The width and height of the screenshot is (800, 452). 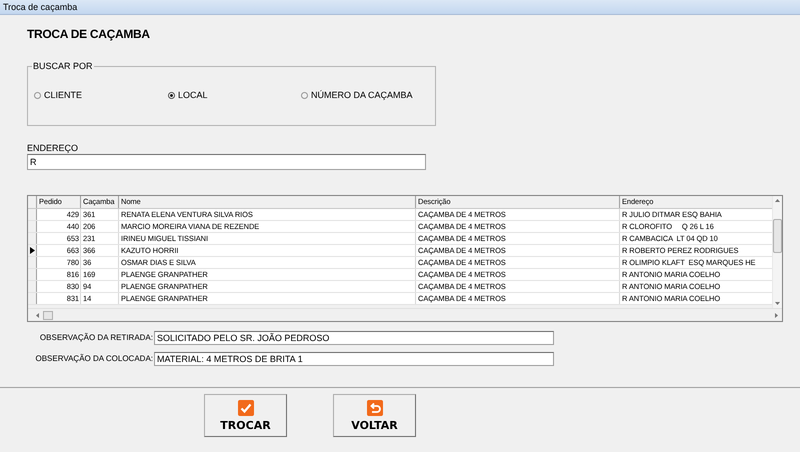 I want to click on scroll-right-icon, so click(x=776, y=315).